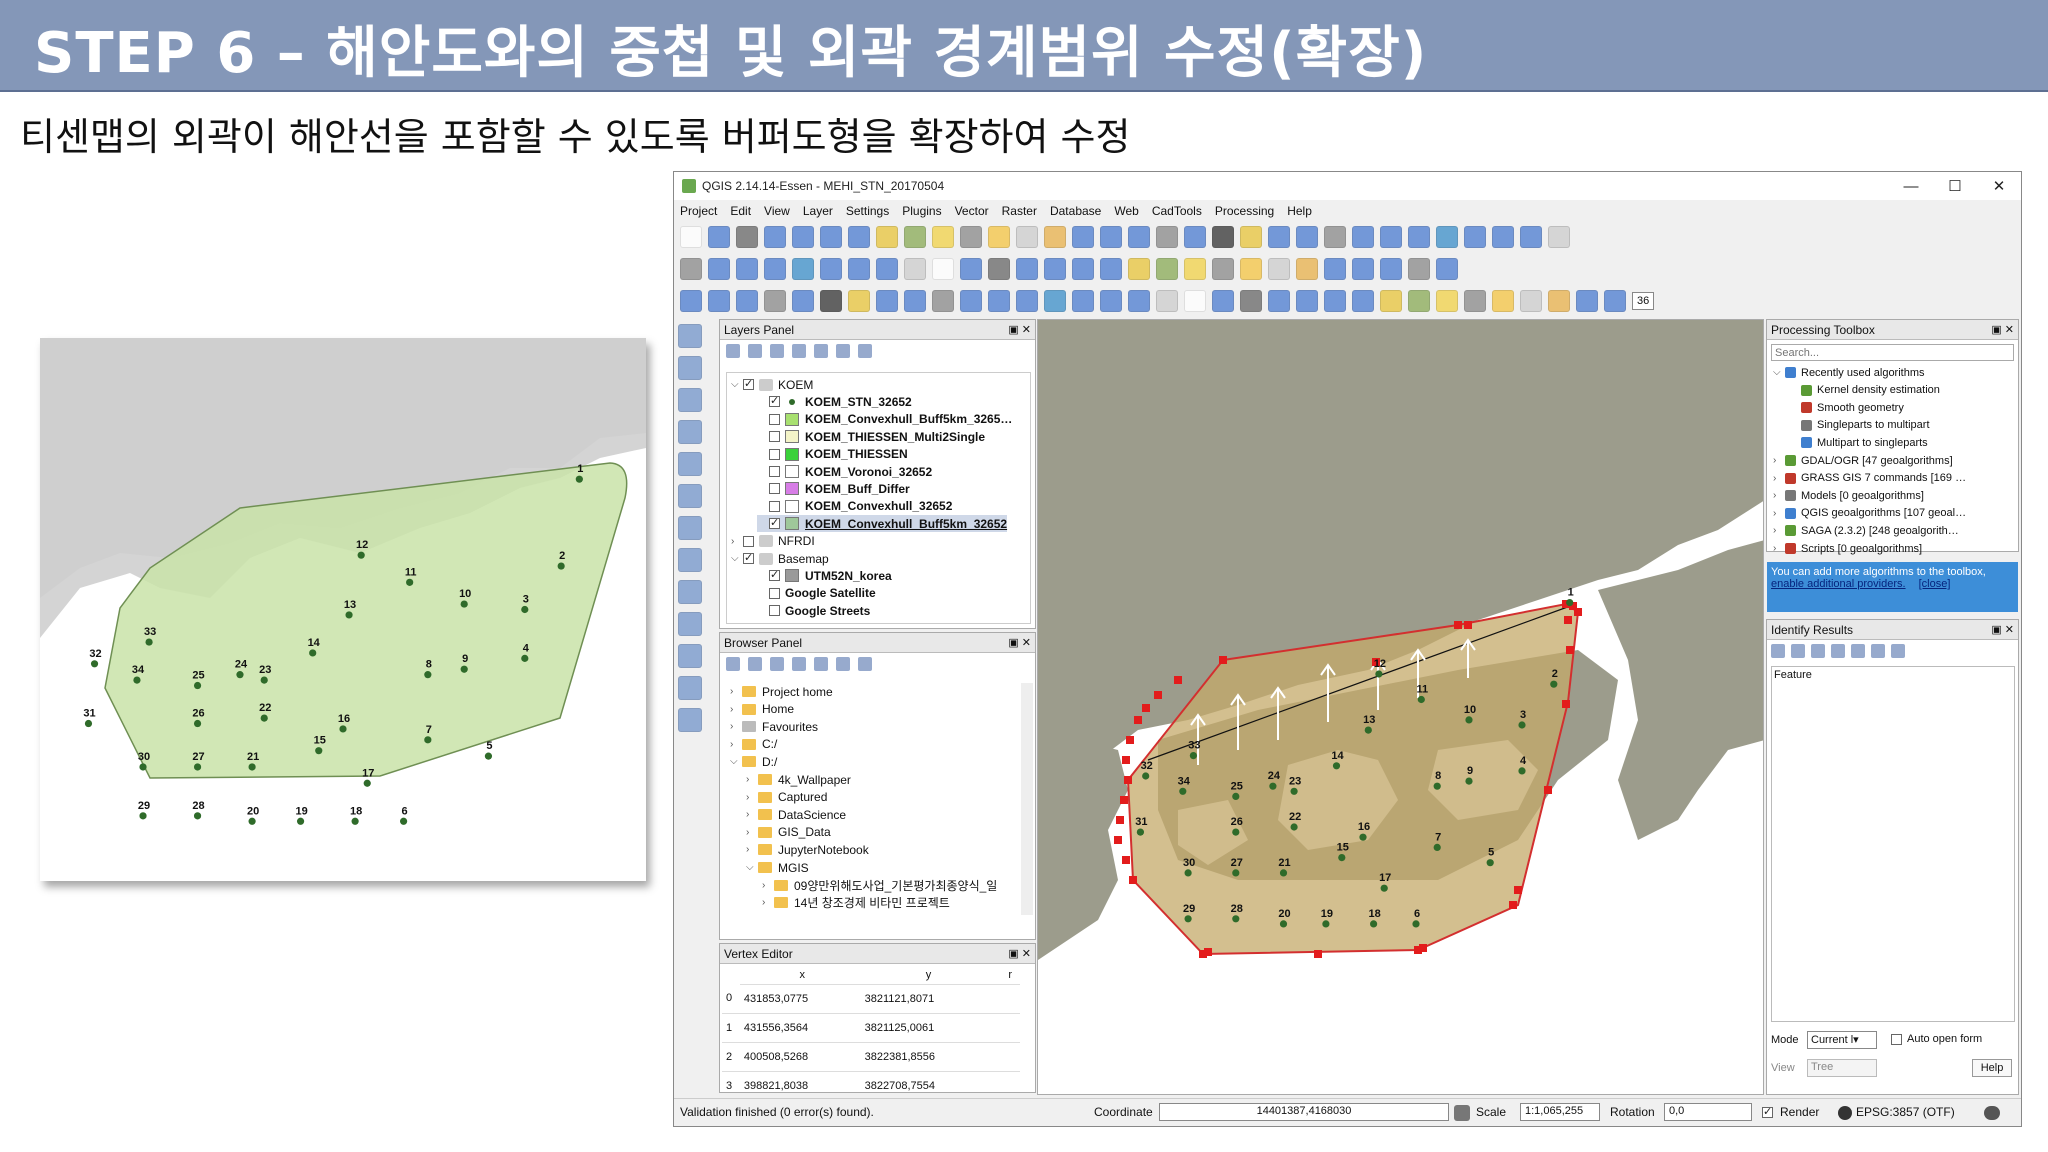  I want to click on close-button: ✕, so click(1999, 186).